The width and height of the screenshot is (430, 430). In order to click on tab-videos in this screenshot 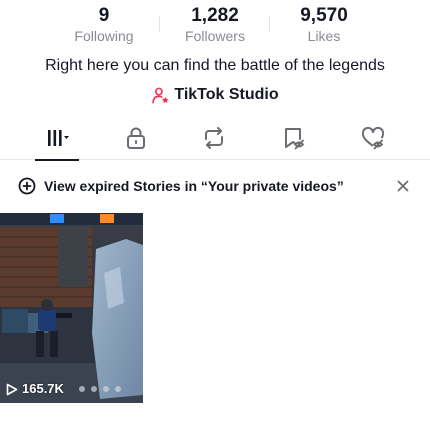, I will do `click(57, 138)`.